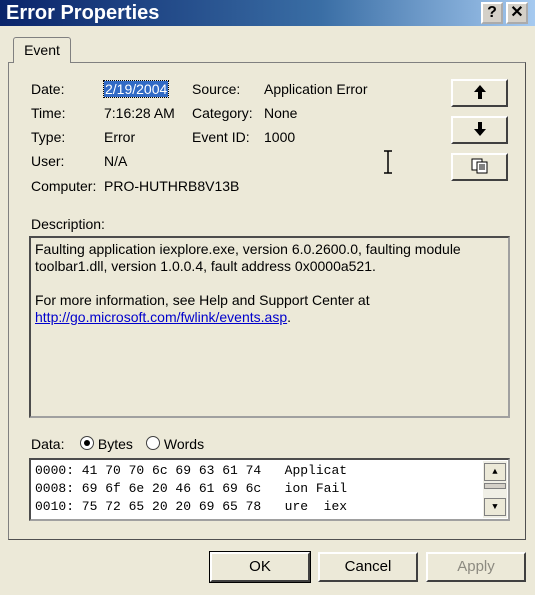 This screenshot has width=535, height=595. What do you see at coordinates (495, 486) in the screenshot?
I see `scroll-thumb` at bounding box center [495, 486].